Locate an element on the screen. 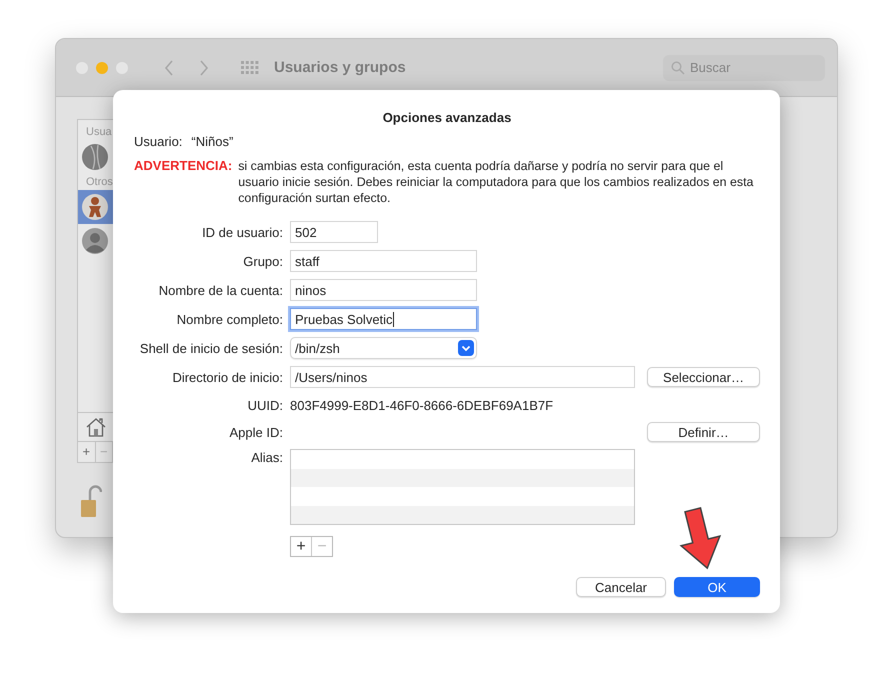 The image size is (893, 688). chevron-down-icon is located at coordinates (466, 348).